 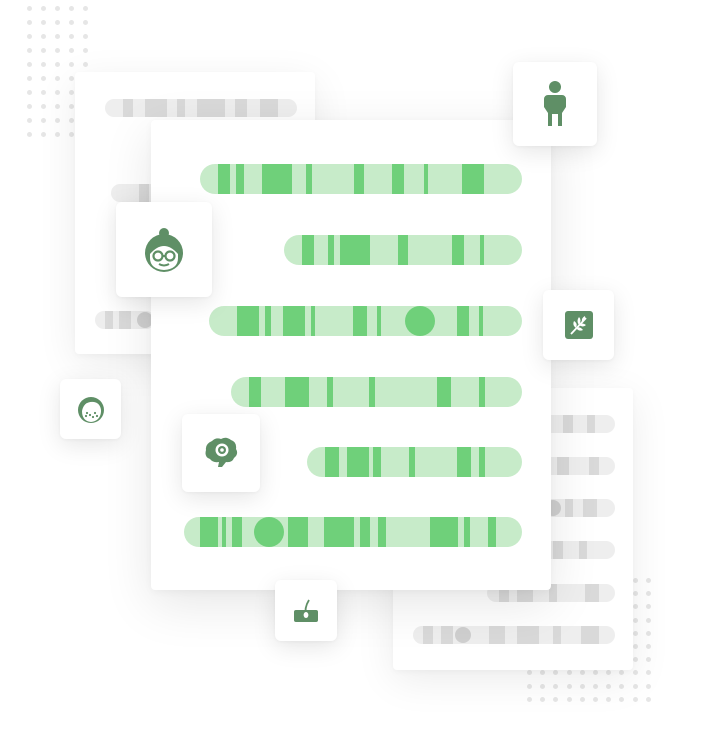 I want to click on hair-follicle-icon, so click(x=306, y=610).